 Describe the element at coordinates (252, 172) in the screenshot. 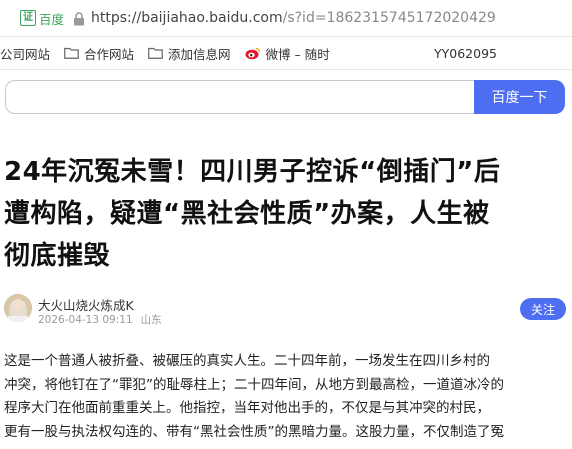

I see `article-title-line: 24年沉冤未雪！四川男子控诉“倒插门”后` at that location.